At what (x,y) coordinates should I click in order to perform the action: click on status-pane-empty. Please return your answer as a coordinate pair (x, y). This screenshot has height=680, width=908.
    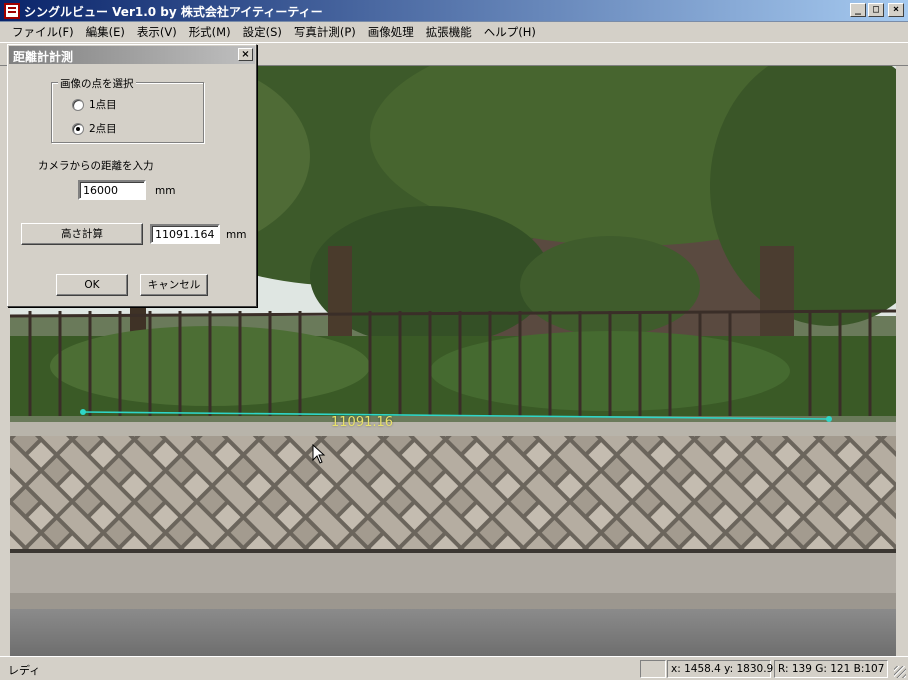
    Looking at the image, I should click on (653, 669).